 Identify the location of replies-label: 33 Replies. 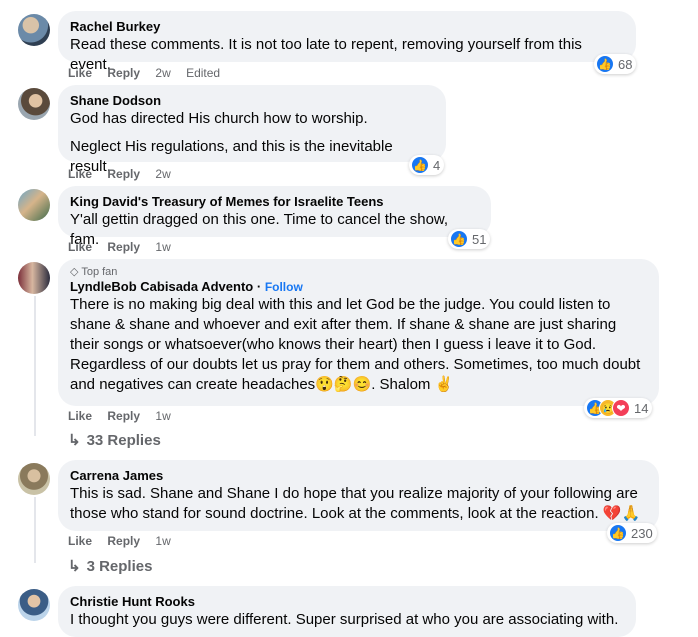
(123, 440).